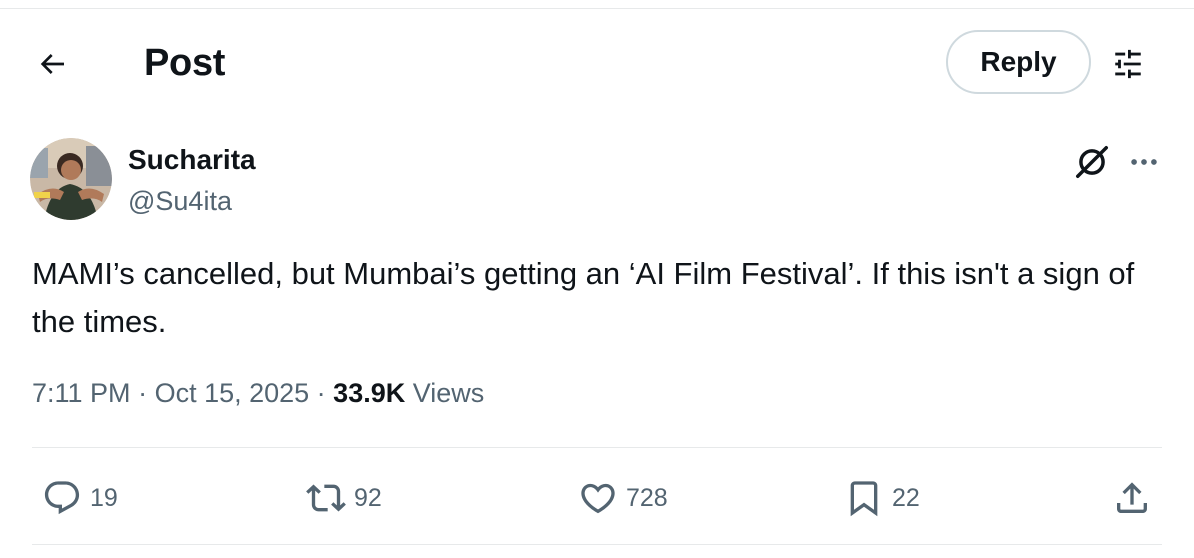 Image resolution: width=1194 pixels, height=558 pixels. I want to click on sliders-icon, so click(1128, 64).